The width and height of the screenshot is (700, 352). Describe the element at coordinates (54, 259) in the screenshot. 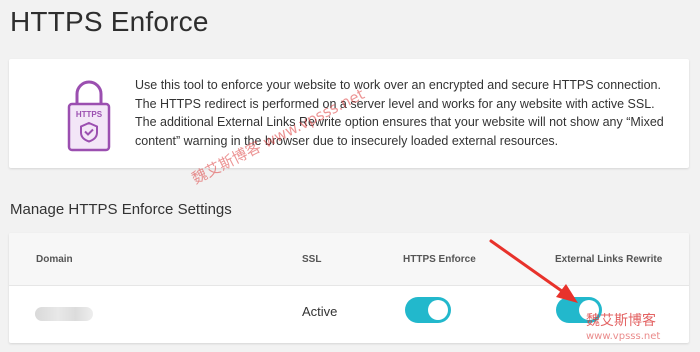

I see `column-header-domain: Domain` at that location.